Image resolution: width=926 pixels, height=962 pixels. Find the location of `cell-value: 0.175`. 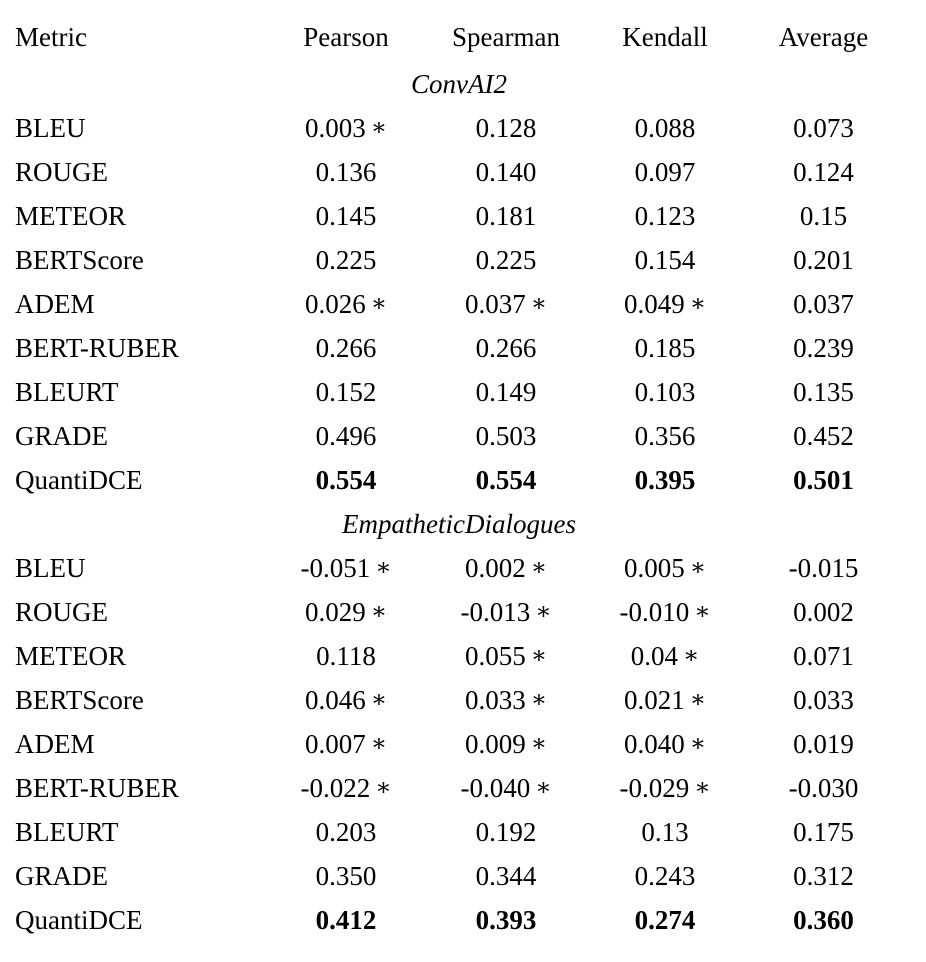

cell-value: 0.175 is located at coordinates (823, 831).